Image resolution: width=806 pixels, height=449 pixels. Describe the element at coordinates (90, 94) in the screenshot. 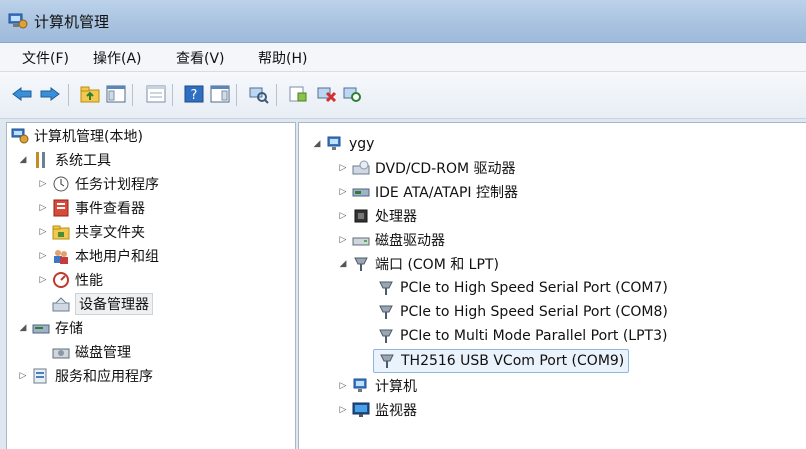

I see `up-folder-icon` at that location.